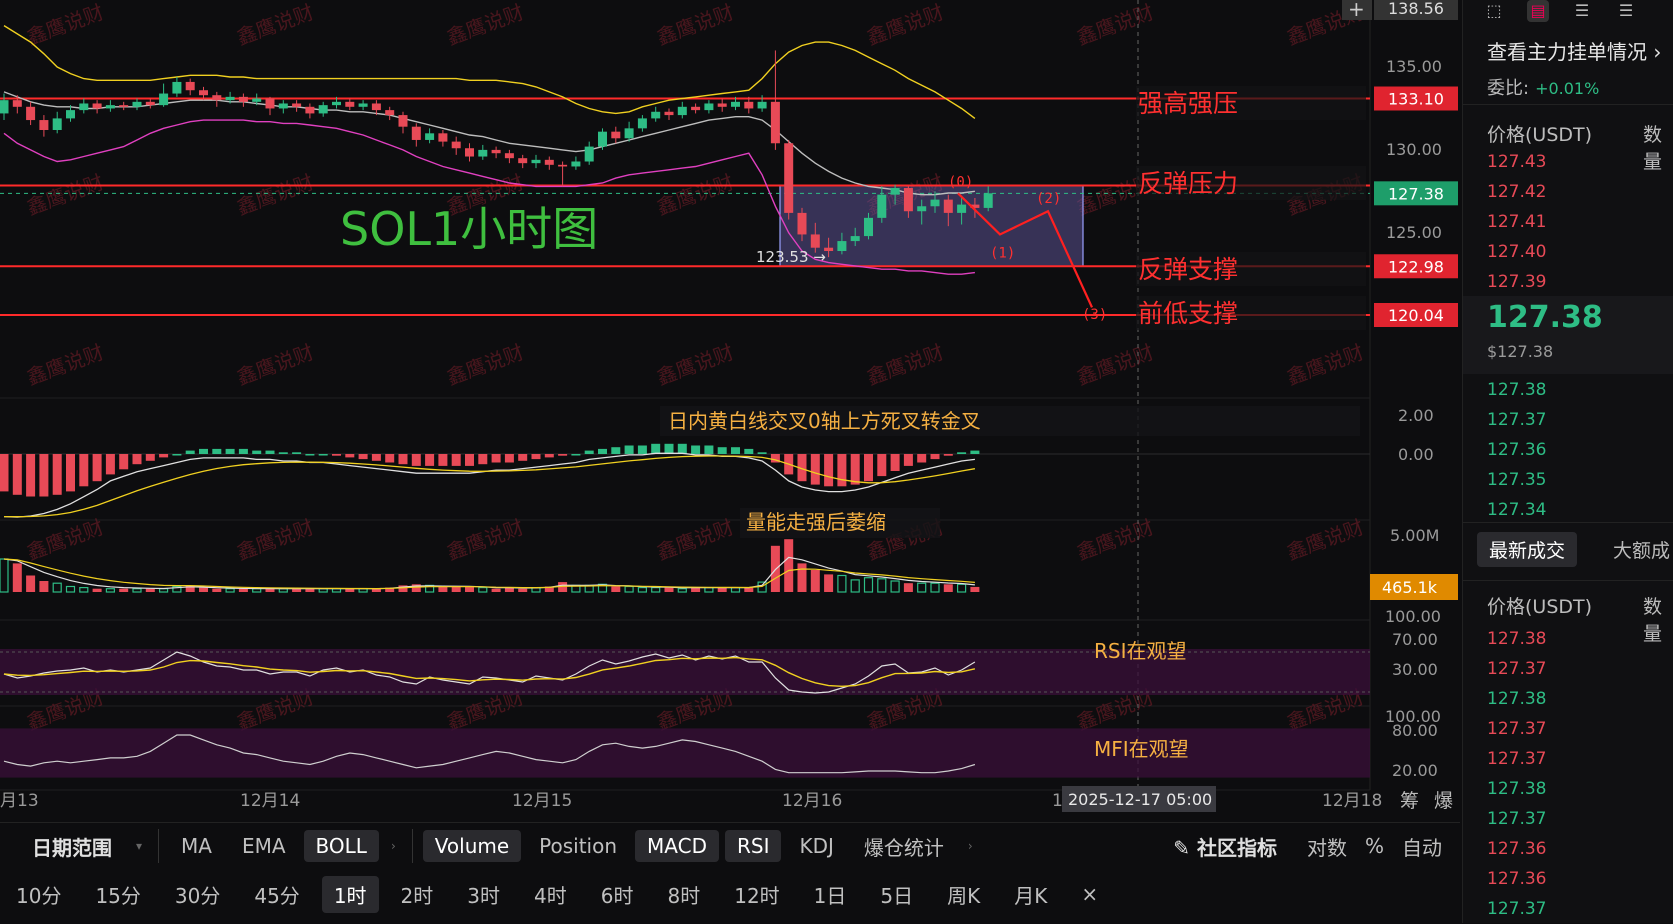  What do you see at coordinates (1352, 801) in the screenshot?
I see `date-axis-tick: 12月18` at bounding box center [1352, 801].